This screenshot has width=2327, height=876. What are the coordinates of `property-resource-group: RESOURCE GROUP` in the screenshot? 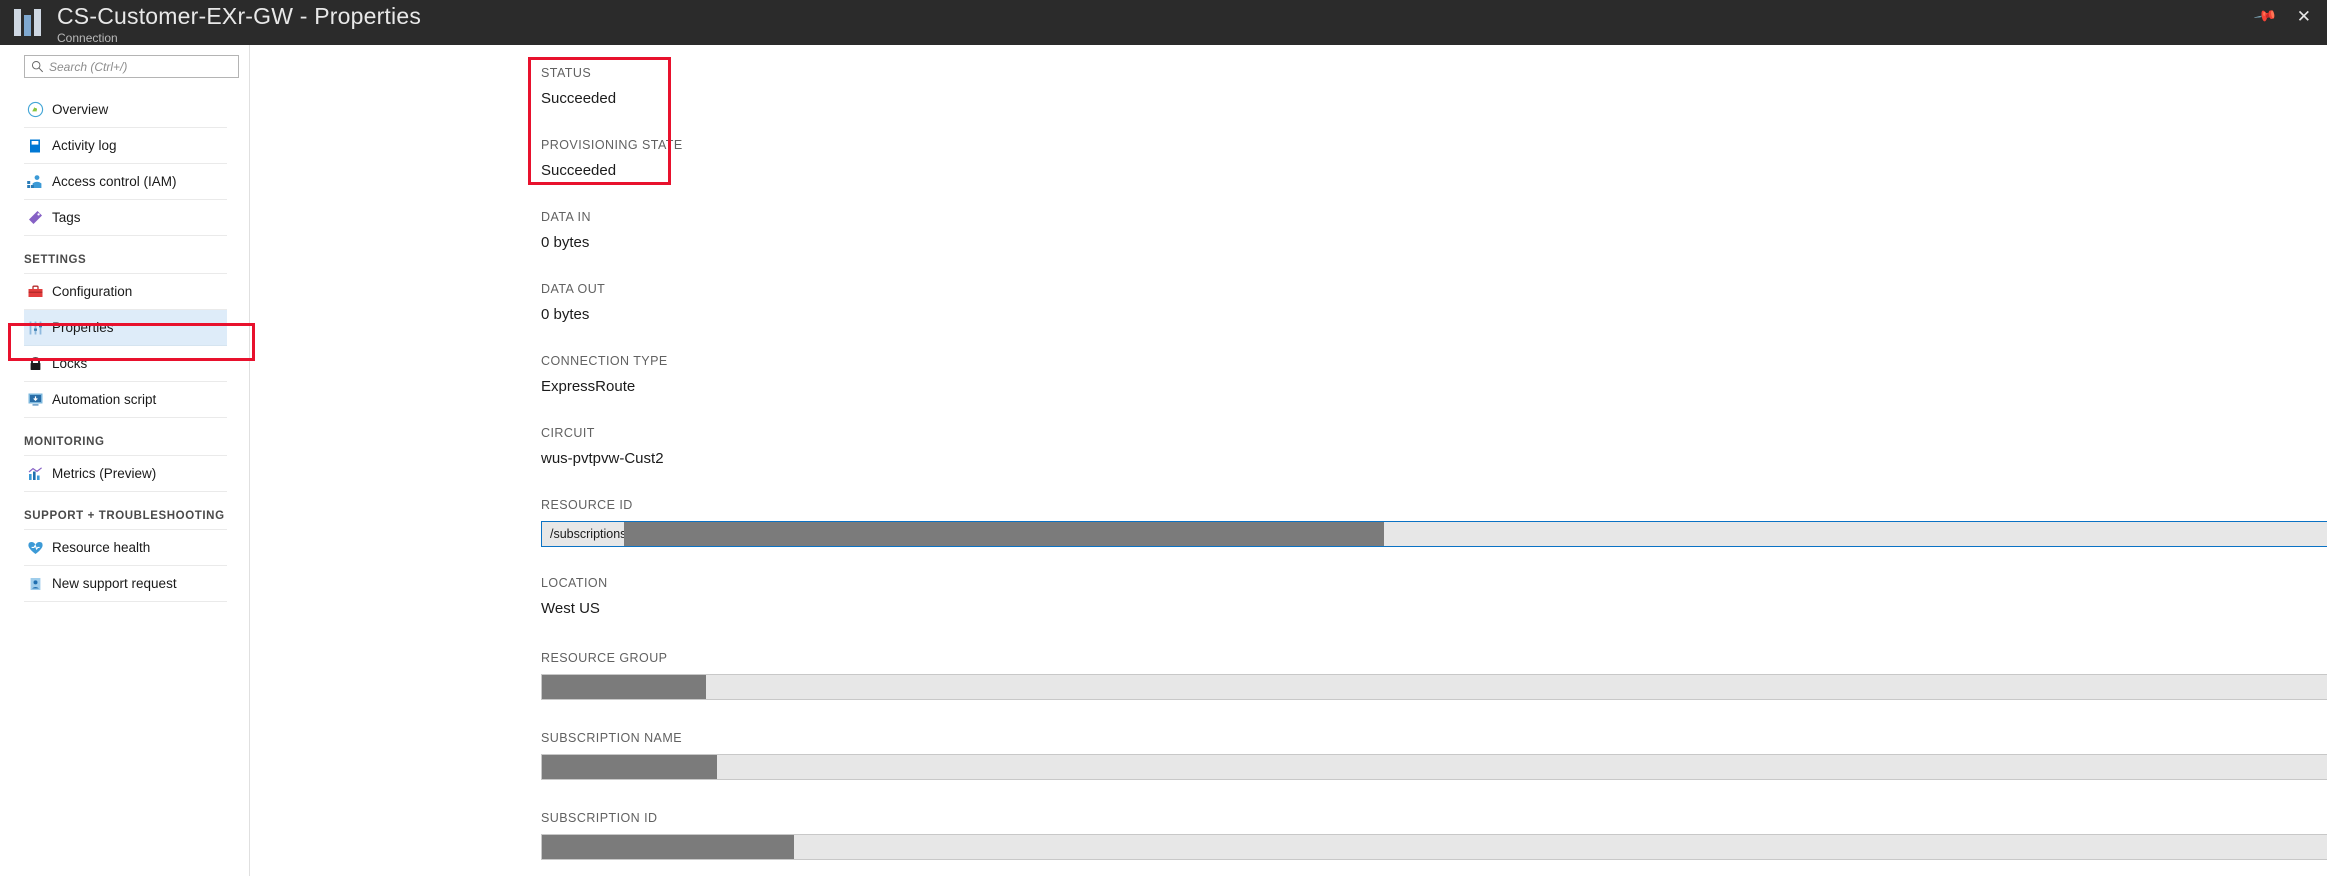 It's located at (604, 658).